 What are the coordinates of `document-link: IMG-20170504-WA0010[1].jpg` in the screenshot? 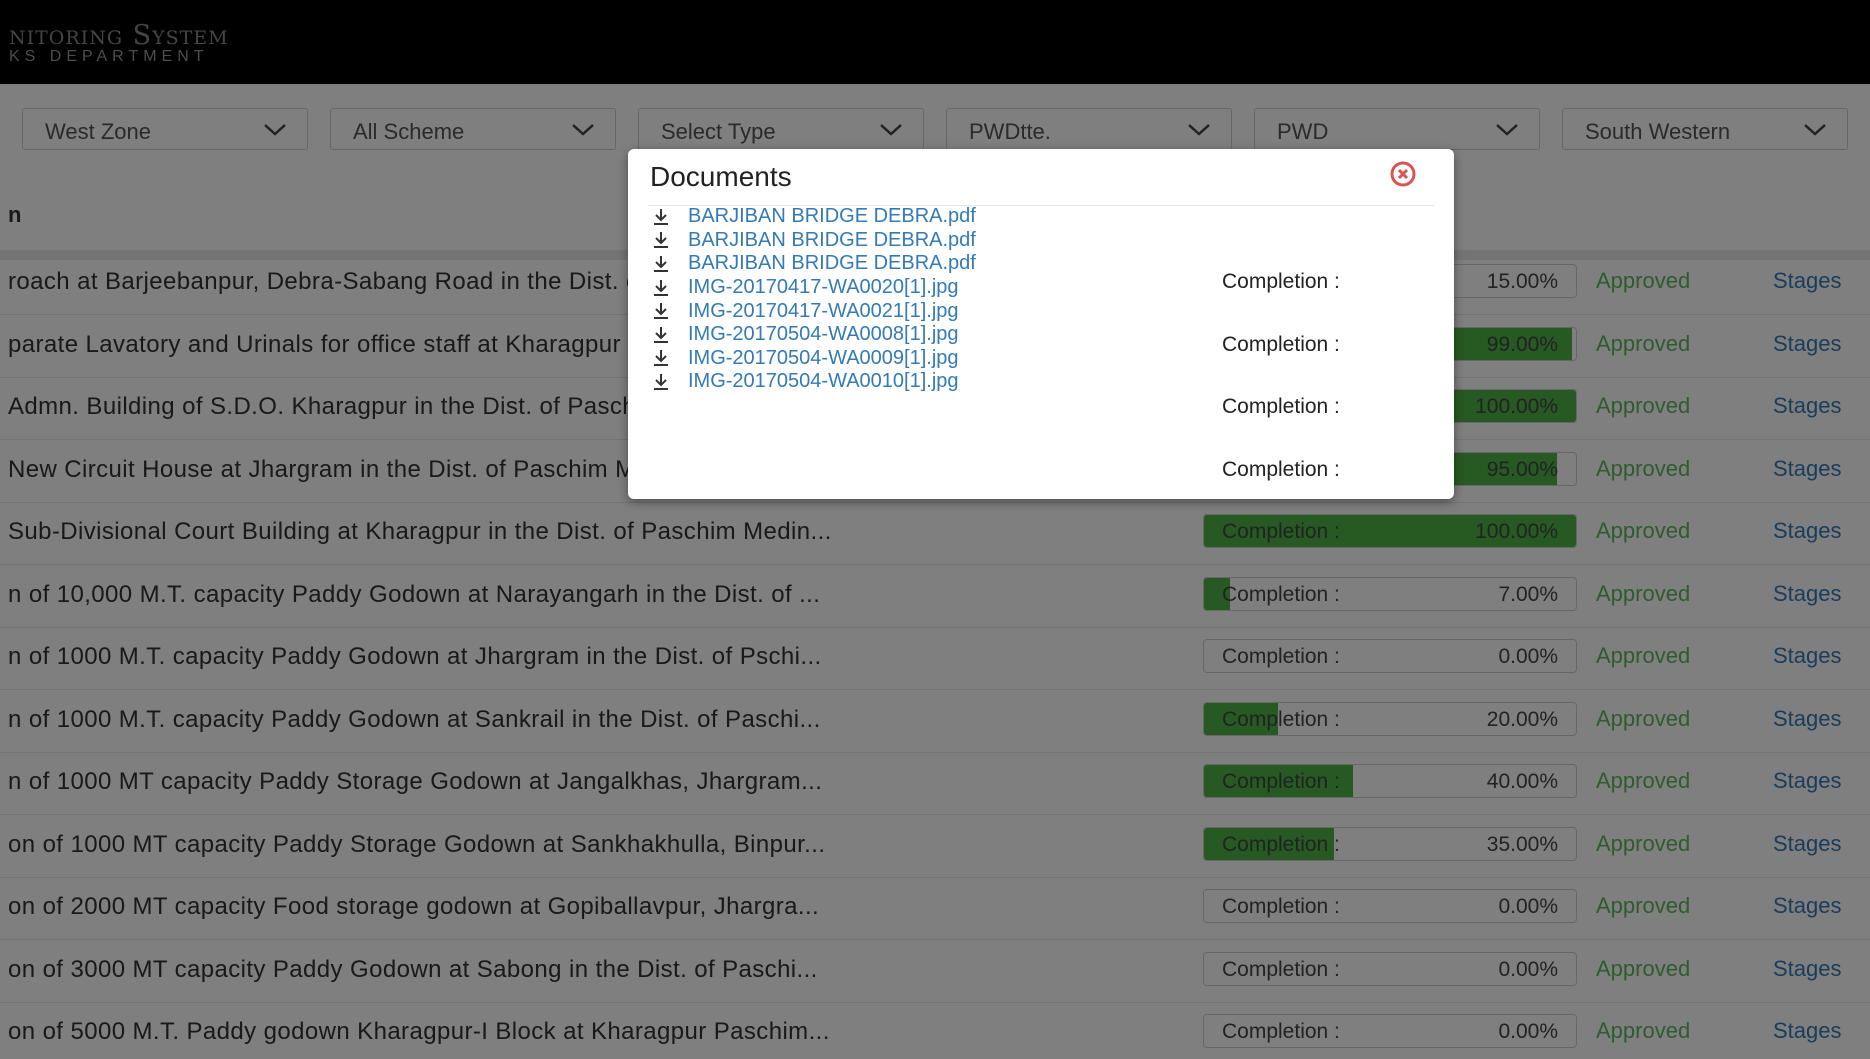 It's located at (814, 382).